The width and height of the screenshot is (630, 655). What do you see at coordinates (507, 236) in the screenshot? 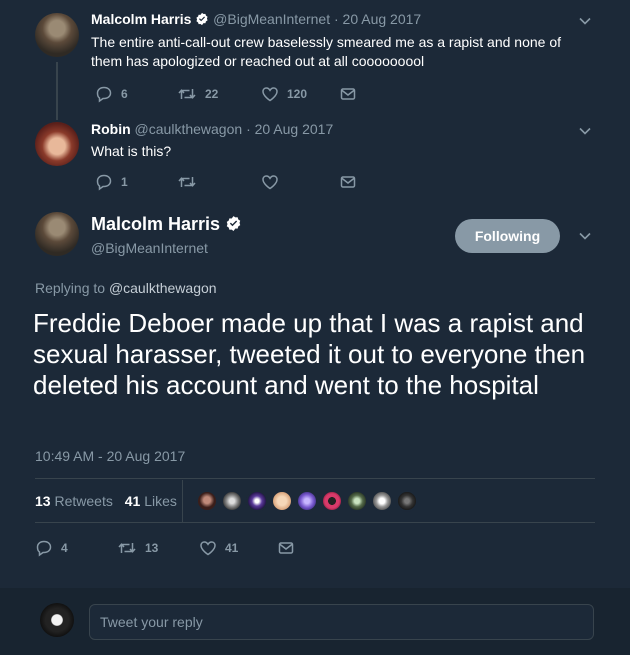
I see `following-button: Following` at bounding box center [507, 236].